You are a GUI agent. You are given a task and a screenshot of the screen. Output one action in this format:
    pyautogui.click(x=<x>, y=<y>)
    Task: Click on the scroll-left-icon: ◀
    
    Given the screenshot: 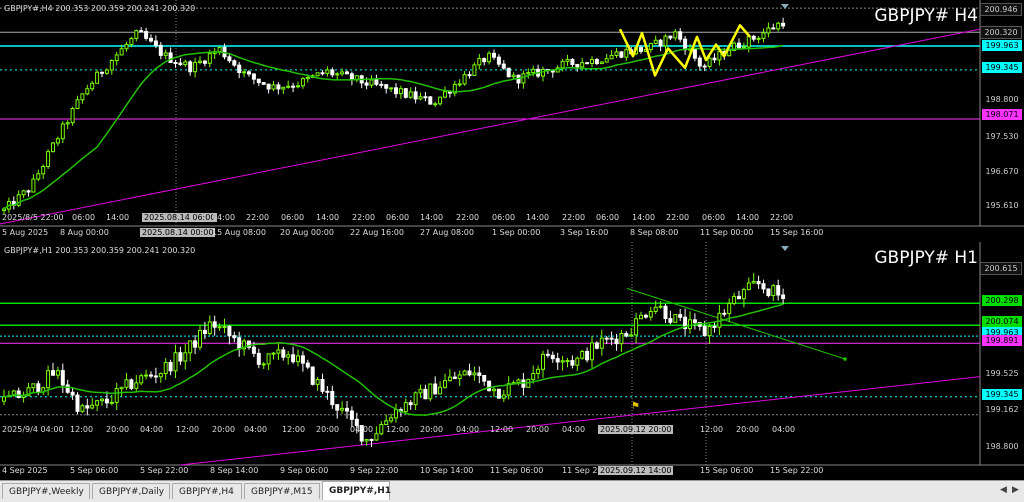 What is the action you would take?
    pyautogui.click(x=1003, y=490)
    